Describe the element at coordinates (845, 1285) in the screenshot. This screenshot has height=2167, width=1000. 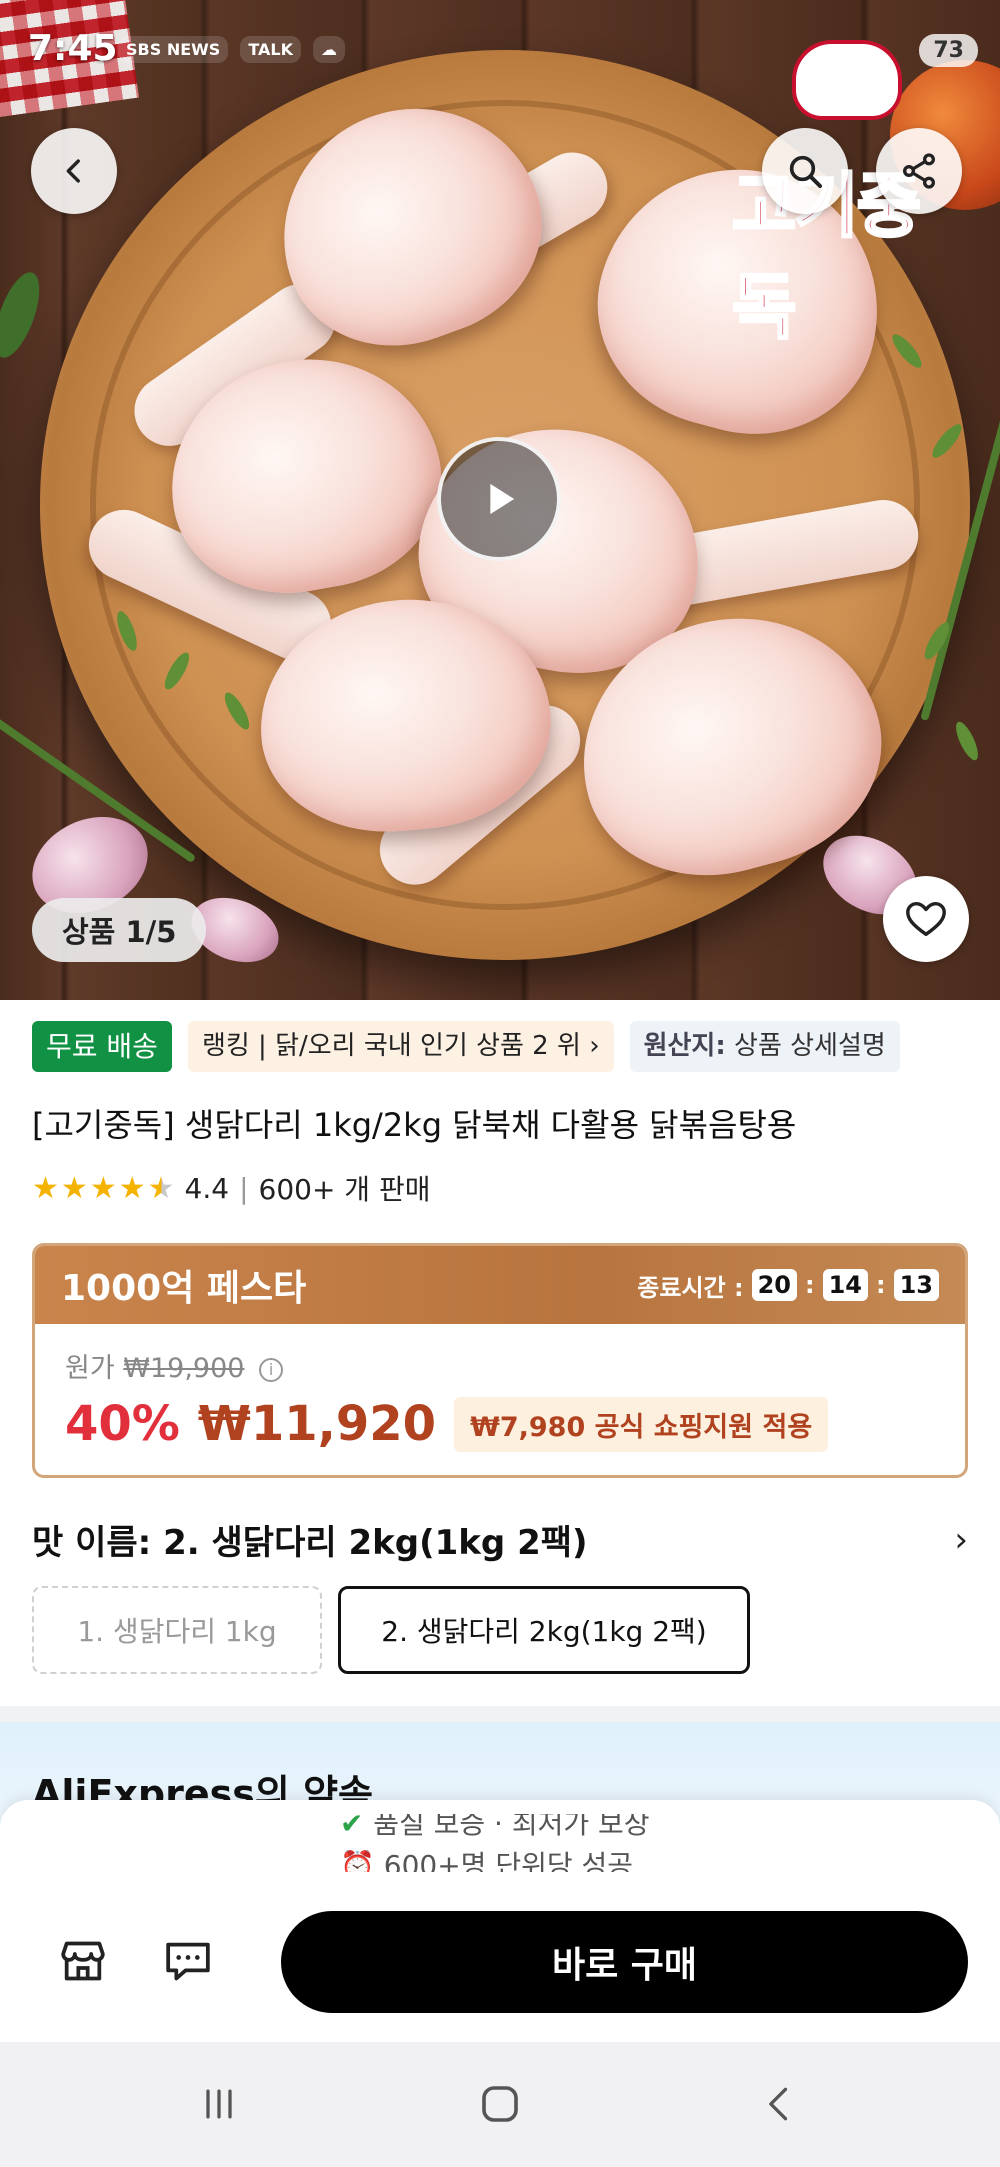
I see `countdown-minutes: 14` at that location.